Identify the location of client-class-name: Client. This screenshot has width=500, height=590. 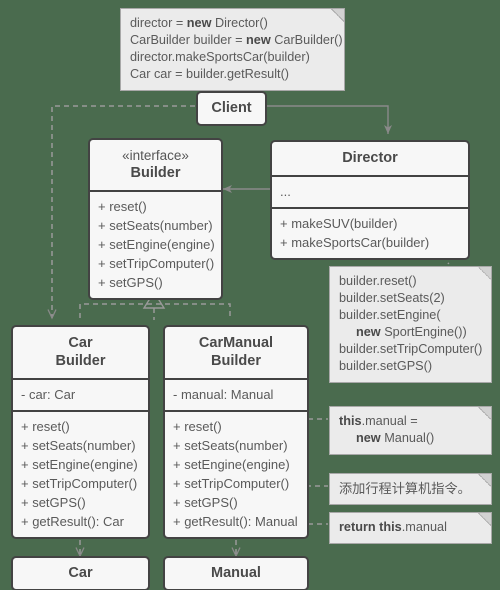
(231, 108).